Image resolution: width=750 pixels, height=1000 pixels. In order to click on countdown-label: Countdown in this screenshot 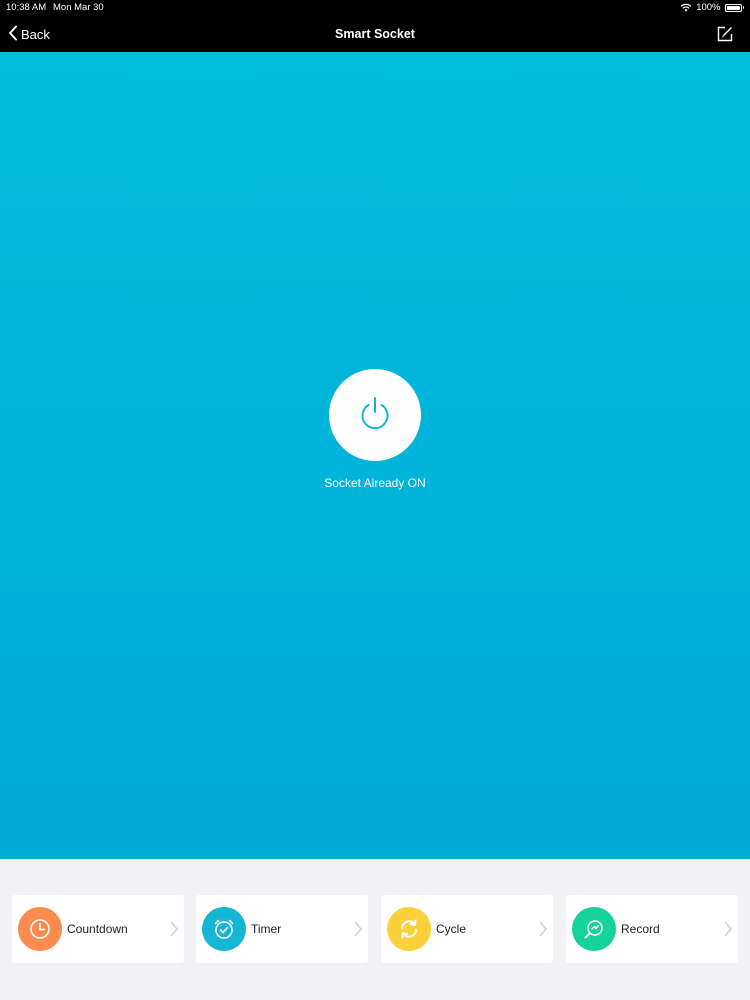, I will do `click(97, 929)`.